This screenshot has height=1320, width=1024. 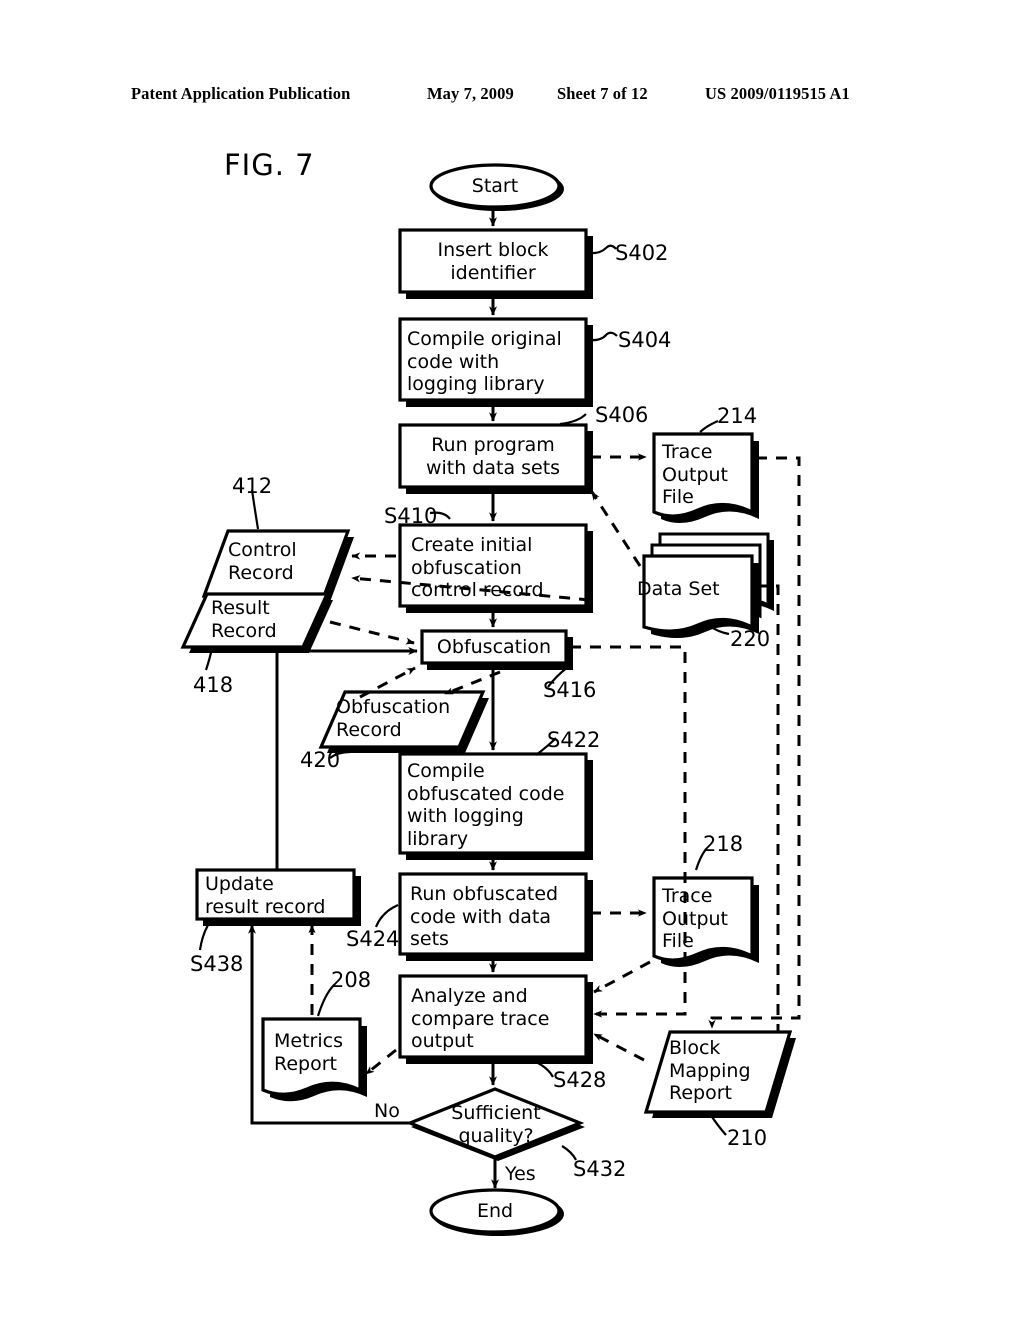 What do you see at coordinates (710, 1070) in the screenshot?
I see `node-block-mapping-label: Block Mapping Report` at bounding box center [710, 1070].